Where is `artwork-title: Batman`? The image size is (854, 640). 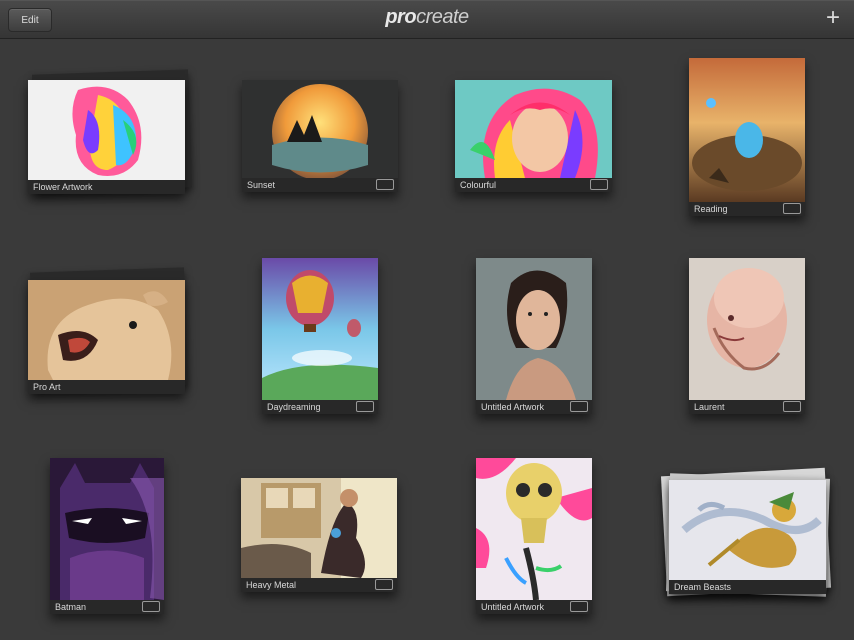 artwork-title: Batman is located at coordinates (107, 607).